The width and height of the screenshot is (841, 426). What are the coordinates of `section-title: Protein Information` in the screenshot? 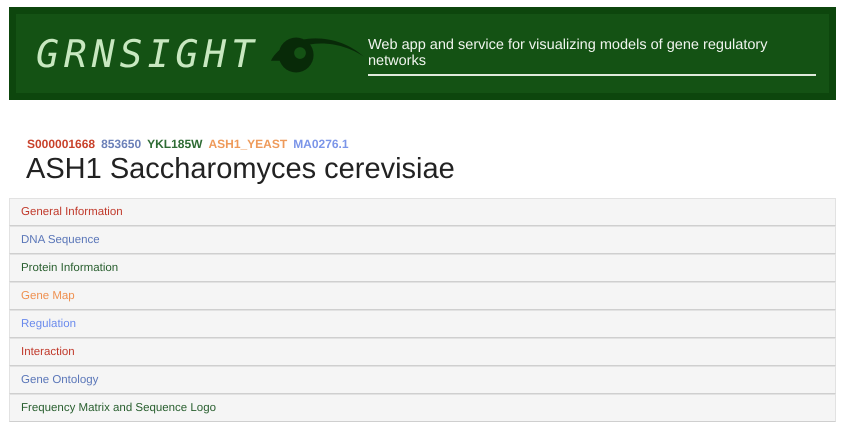 It's located at (69, 268).